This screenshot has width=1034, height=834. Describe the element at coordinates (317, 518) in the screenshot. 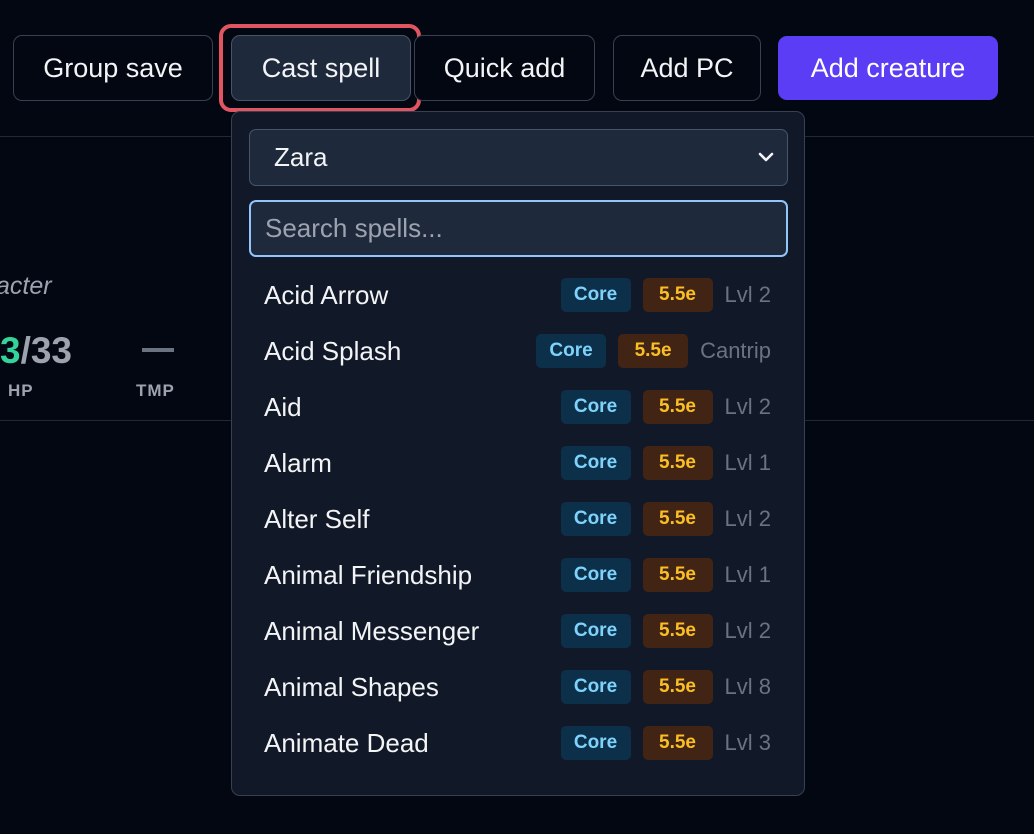

I see `spell-name: Alter Self` at that location.